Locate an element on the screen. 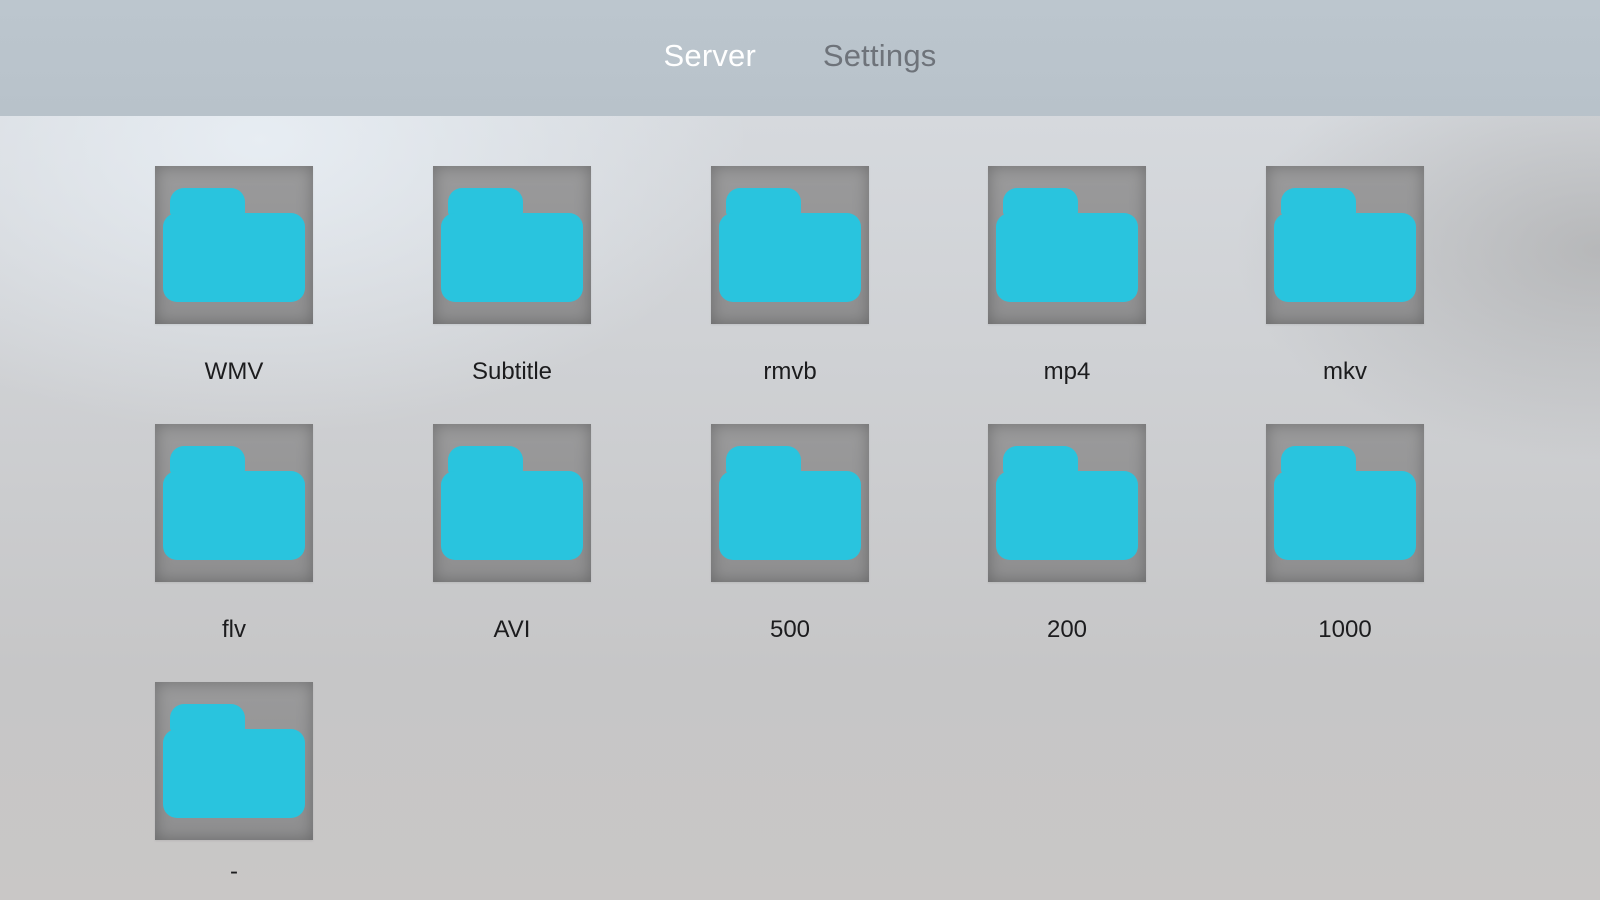 The width and height of the screenshot is (1600, 900). folder-item-subtitle: Subtitle is located at coordinates (512, 275).